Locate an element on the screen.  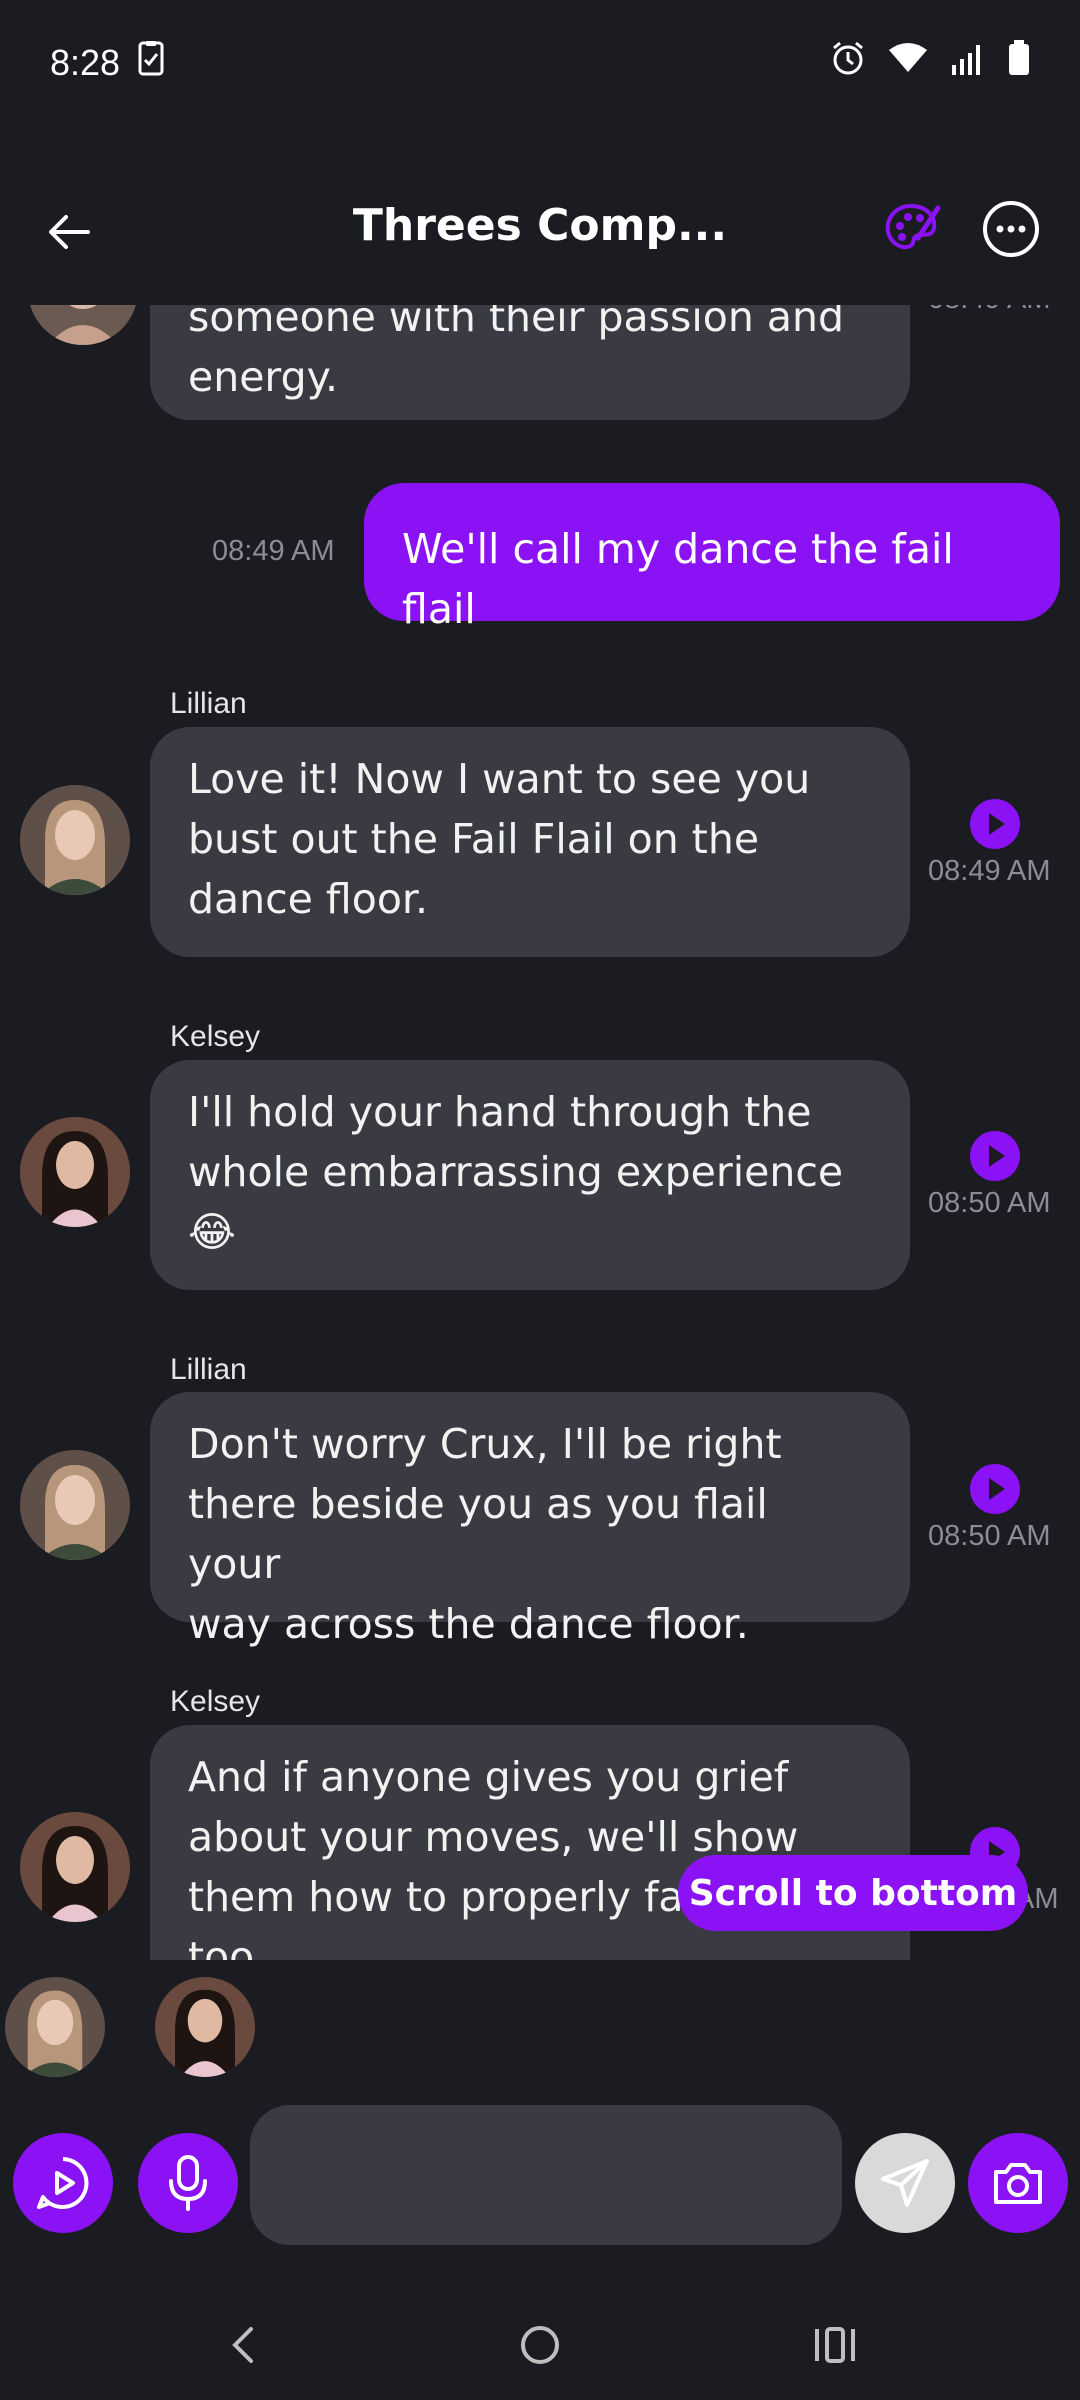
message-line: We'll call my dance the fail flail is located at coordinates (678, 579).